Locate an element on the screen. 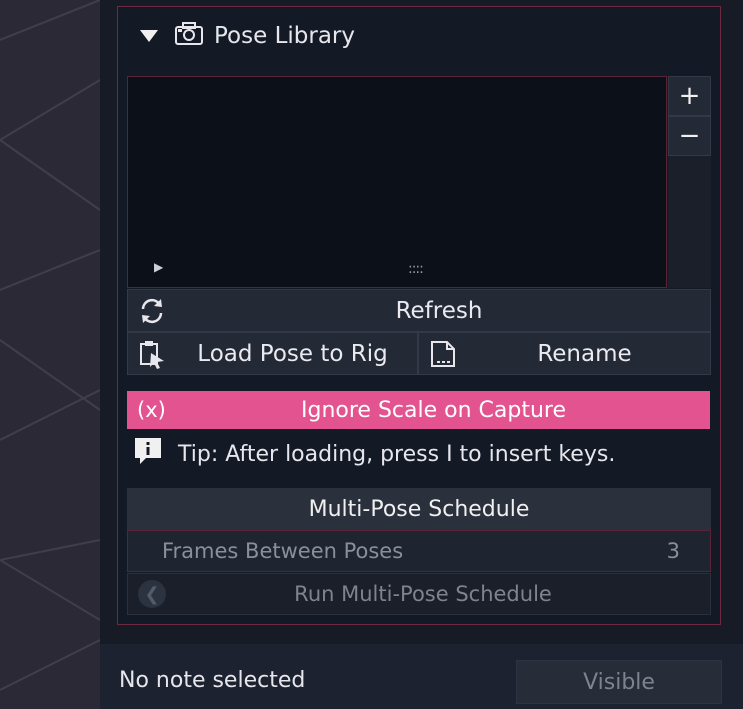  frames-field-value: 3 is located at coordinates (673, 551).